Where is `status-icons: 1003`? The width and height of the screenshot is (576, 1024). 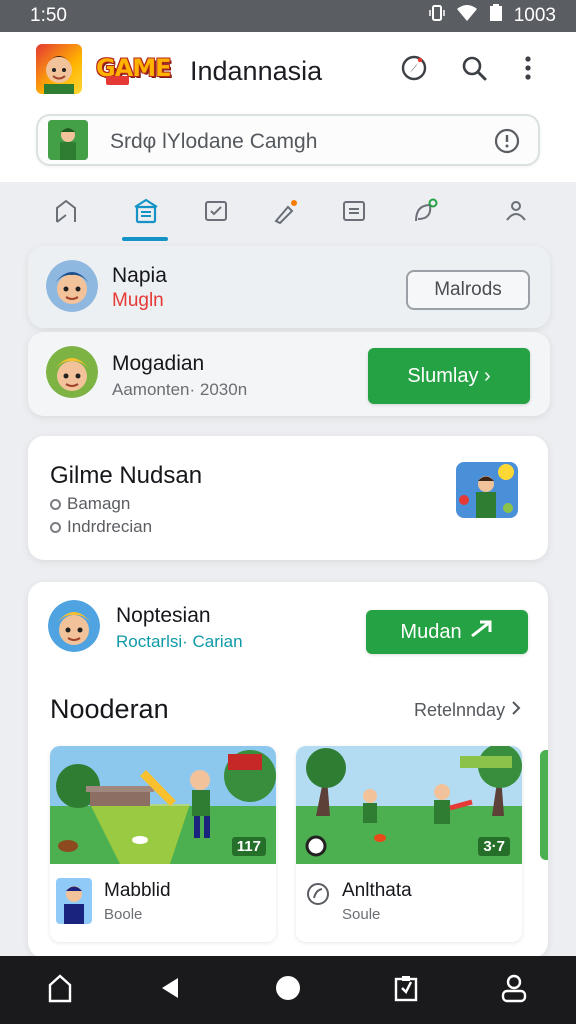 status-icons: 1003 is located at coordinates (492, 16).